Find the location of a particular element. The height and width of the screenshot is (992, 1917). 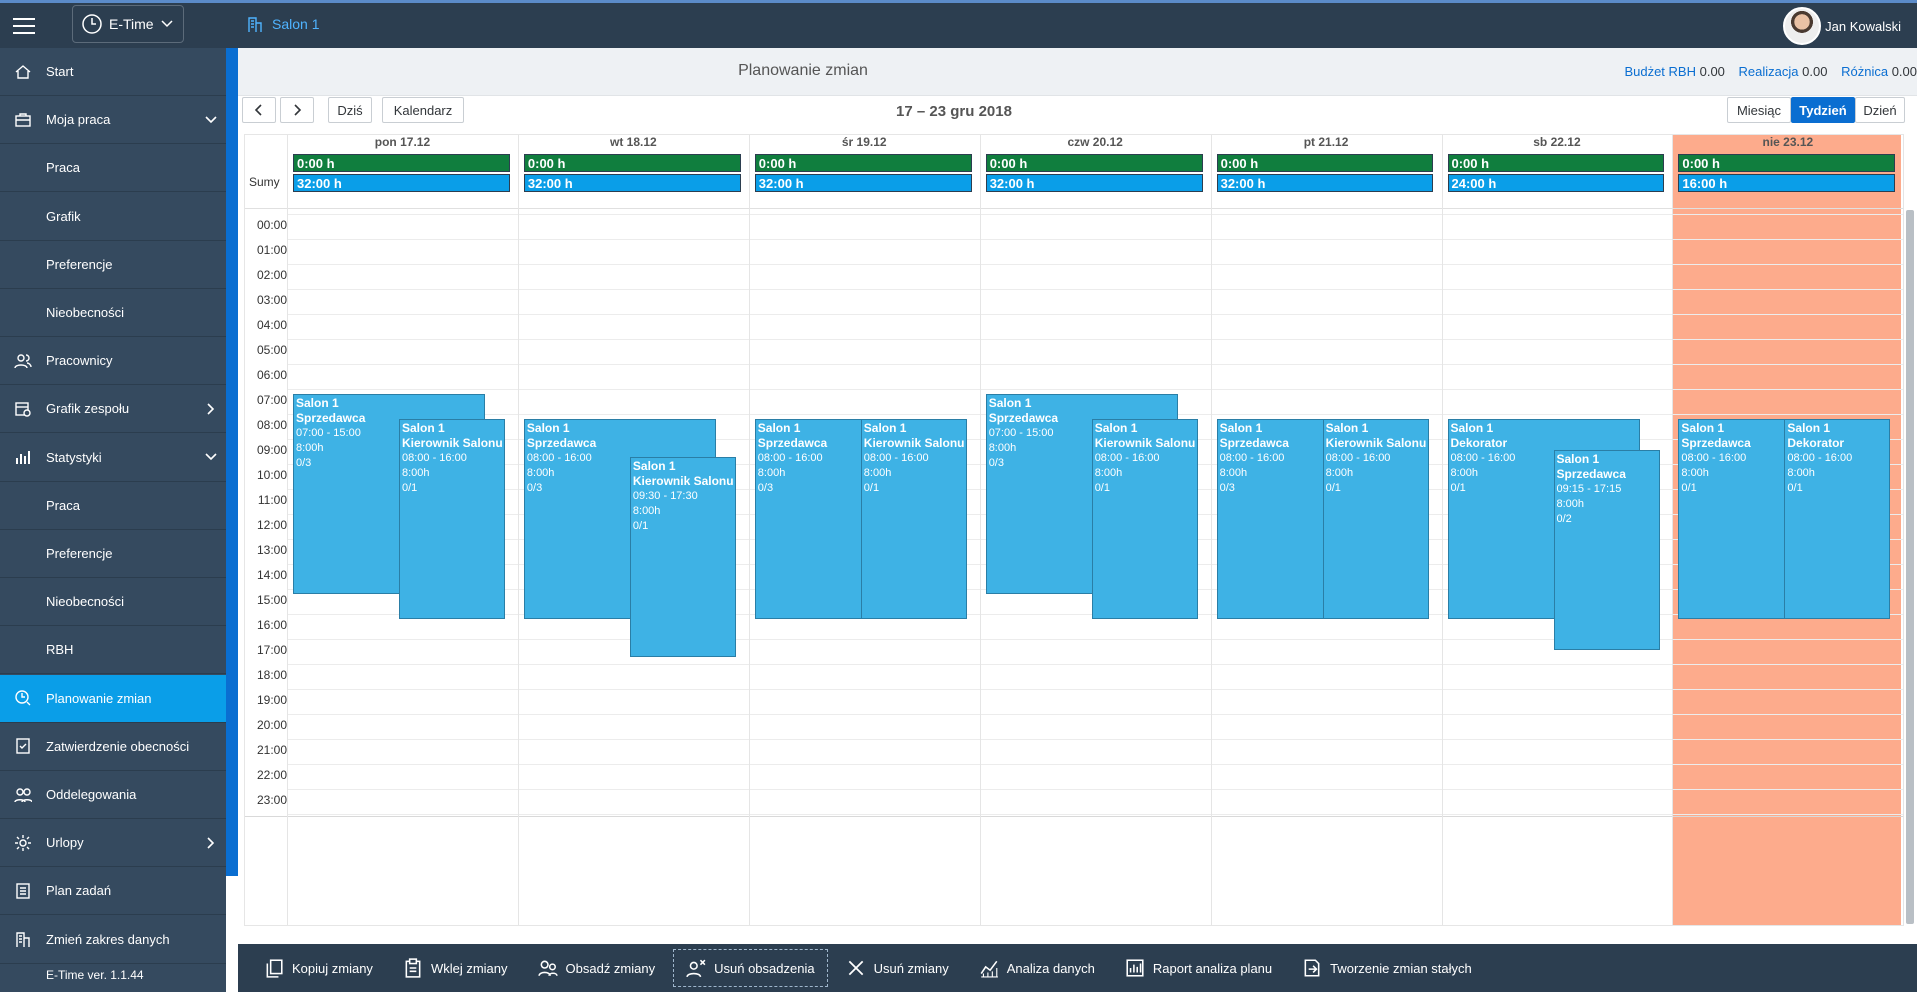

sidebar-item-grafik-zespołu: Grafik zespołu is located at coordinates (113, 409).